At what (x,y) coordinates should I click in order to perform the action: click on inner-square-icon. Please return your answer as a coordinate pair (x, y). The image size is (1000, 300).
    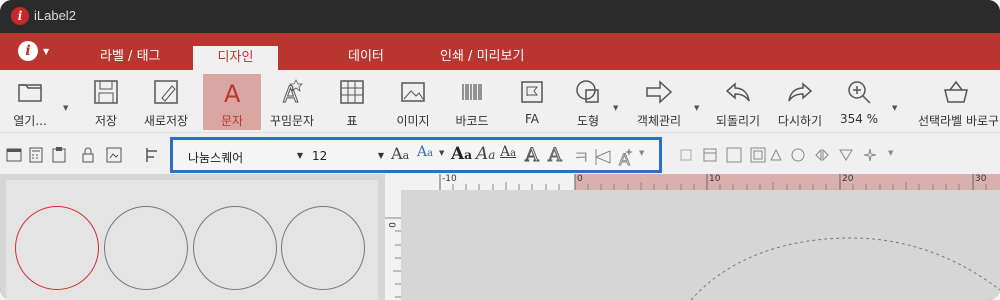
    Looking at the image, I should click on (758, 155).